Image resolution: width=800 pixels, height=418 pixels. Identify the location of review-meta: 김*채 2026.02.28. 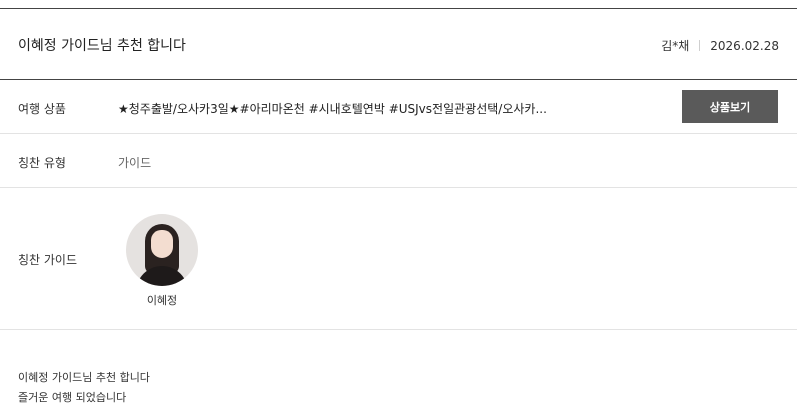
(720, 45).